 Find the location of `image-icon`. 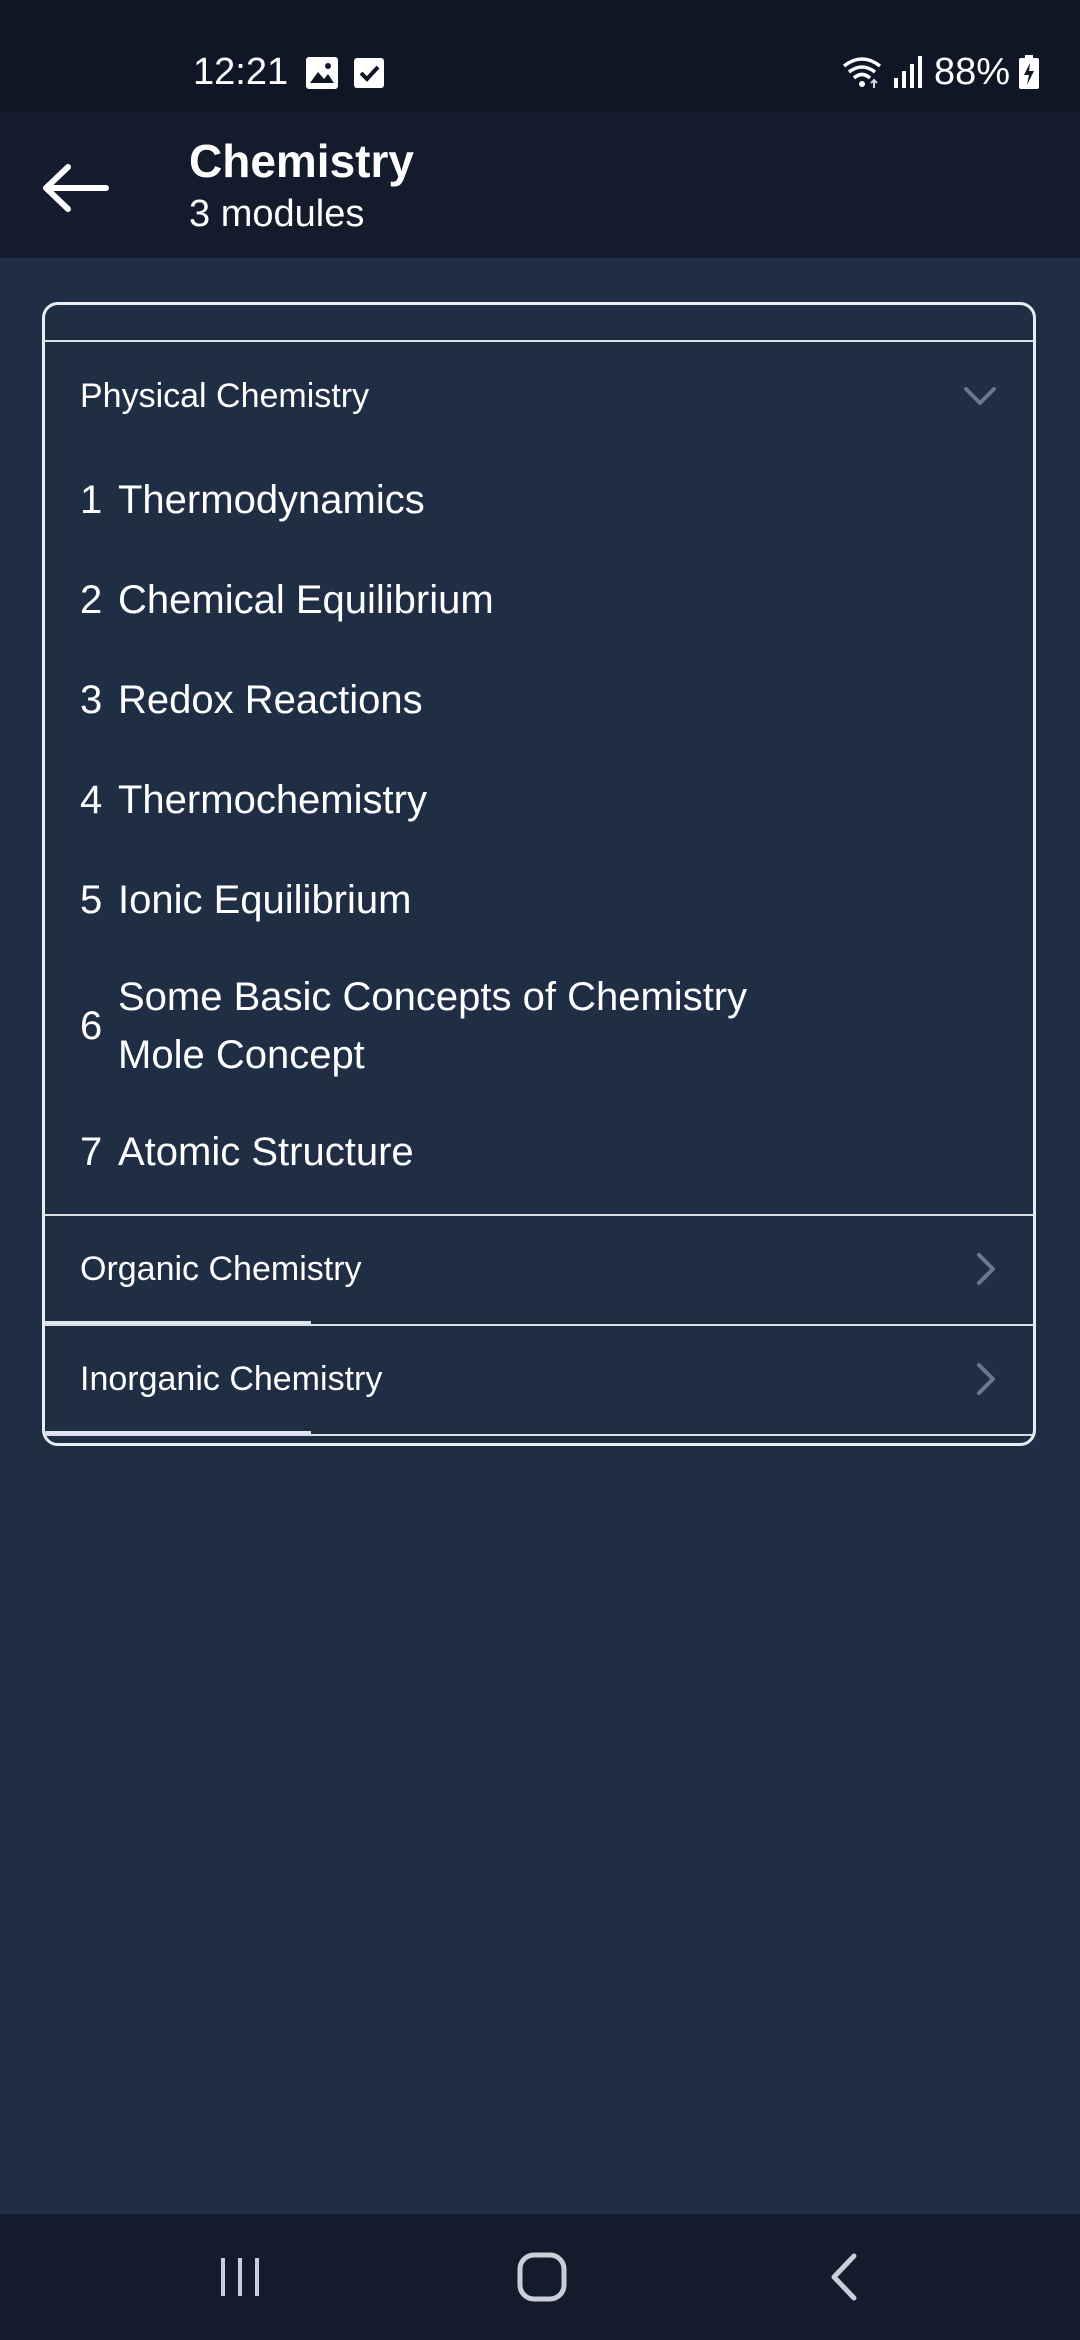

image-icon is located at coordinates (322, 73).